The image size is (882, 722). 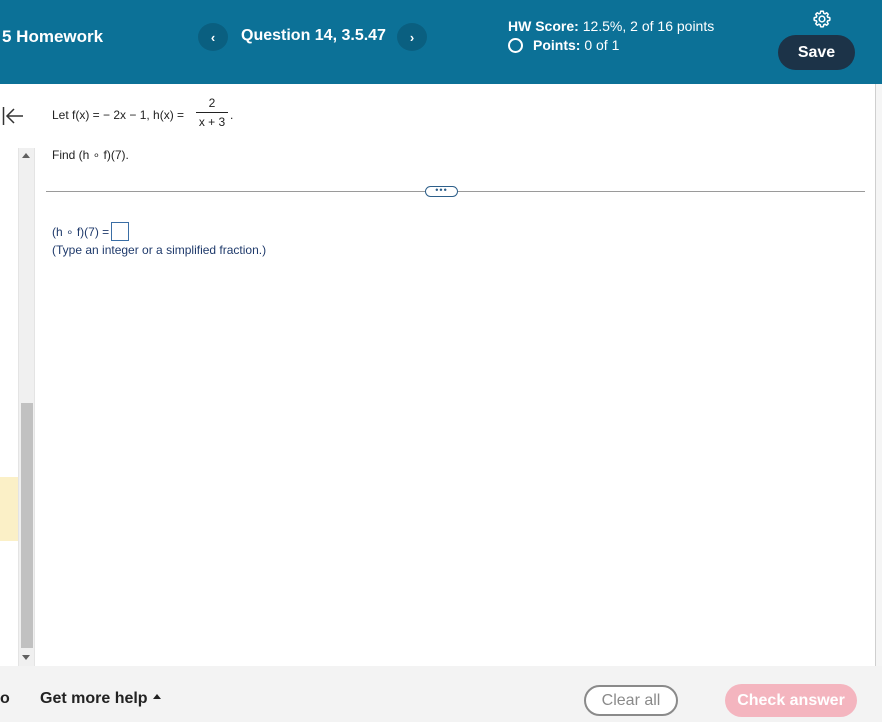 I want to click on chevron-left-icon: ‹, so click(x=213, y=37).